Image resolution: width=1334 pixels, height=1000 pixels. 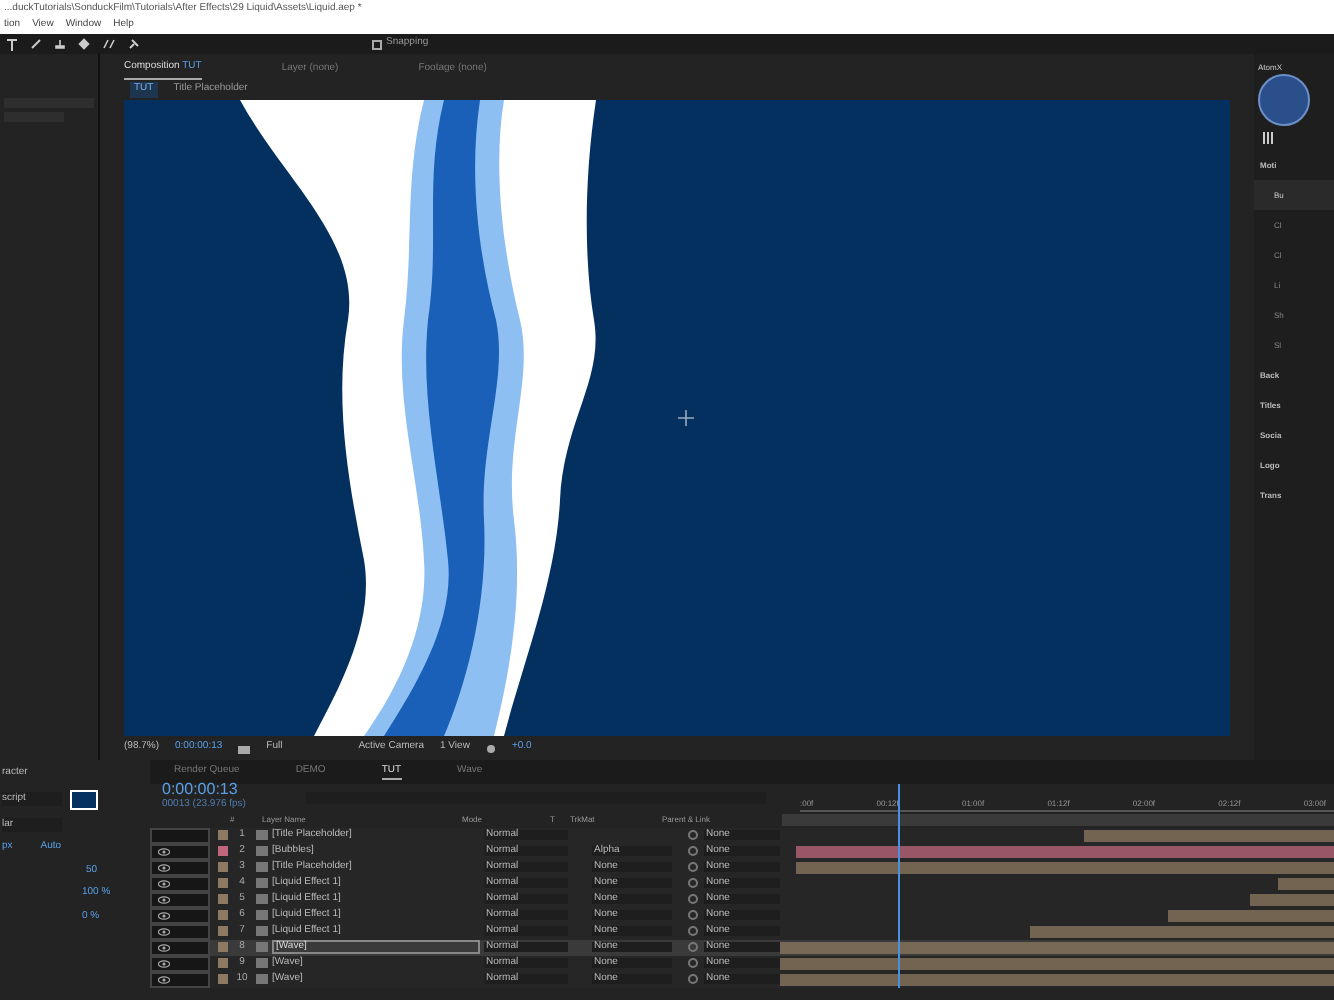 What do you see at coordinates (12, 44) in the screenshot?
I see `type-tool-icon` at bounding box center [12, 44].